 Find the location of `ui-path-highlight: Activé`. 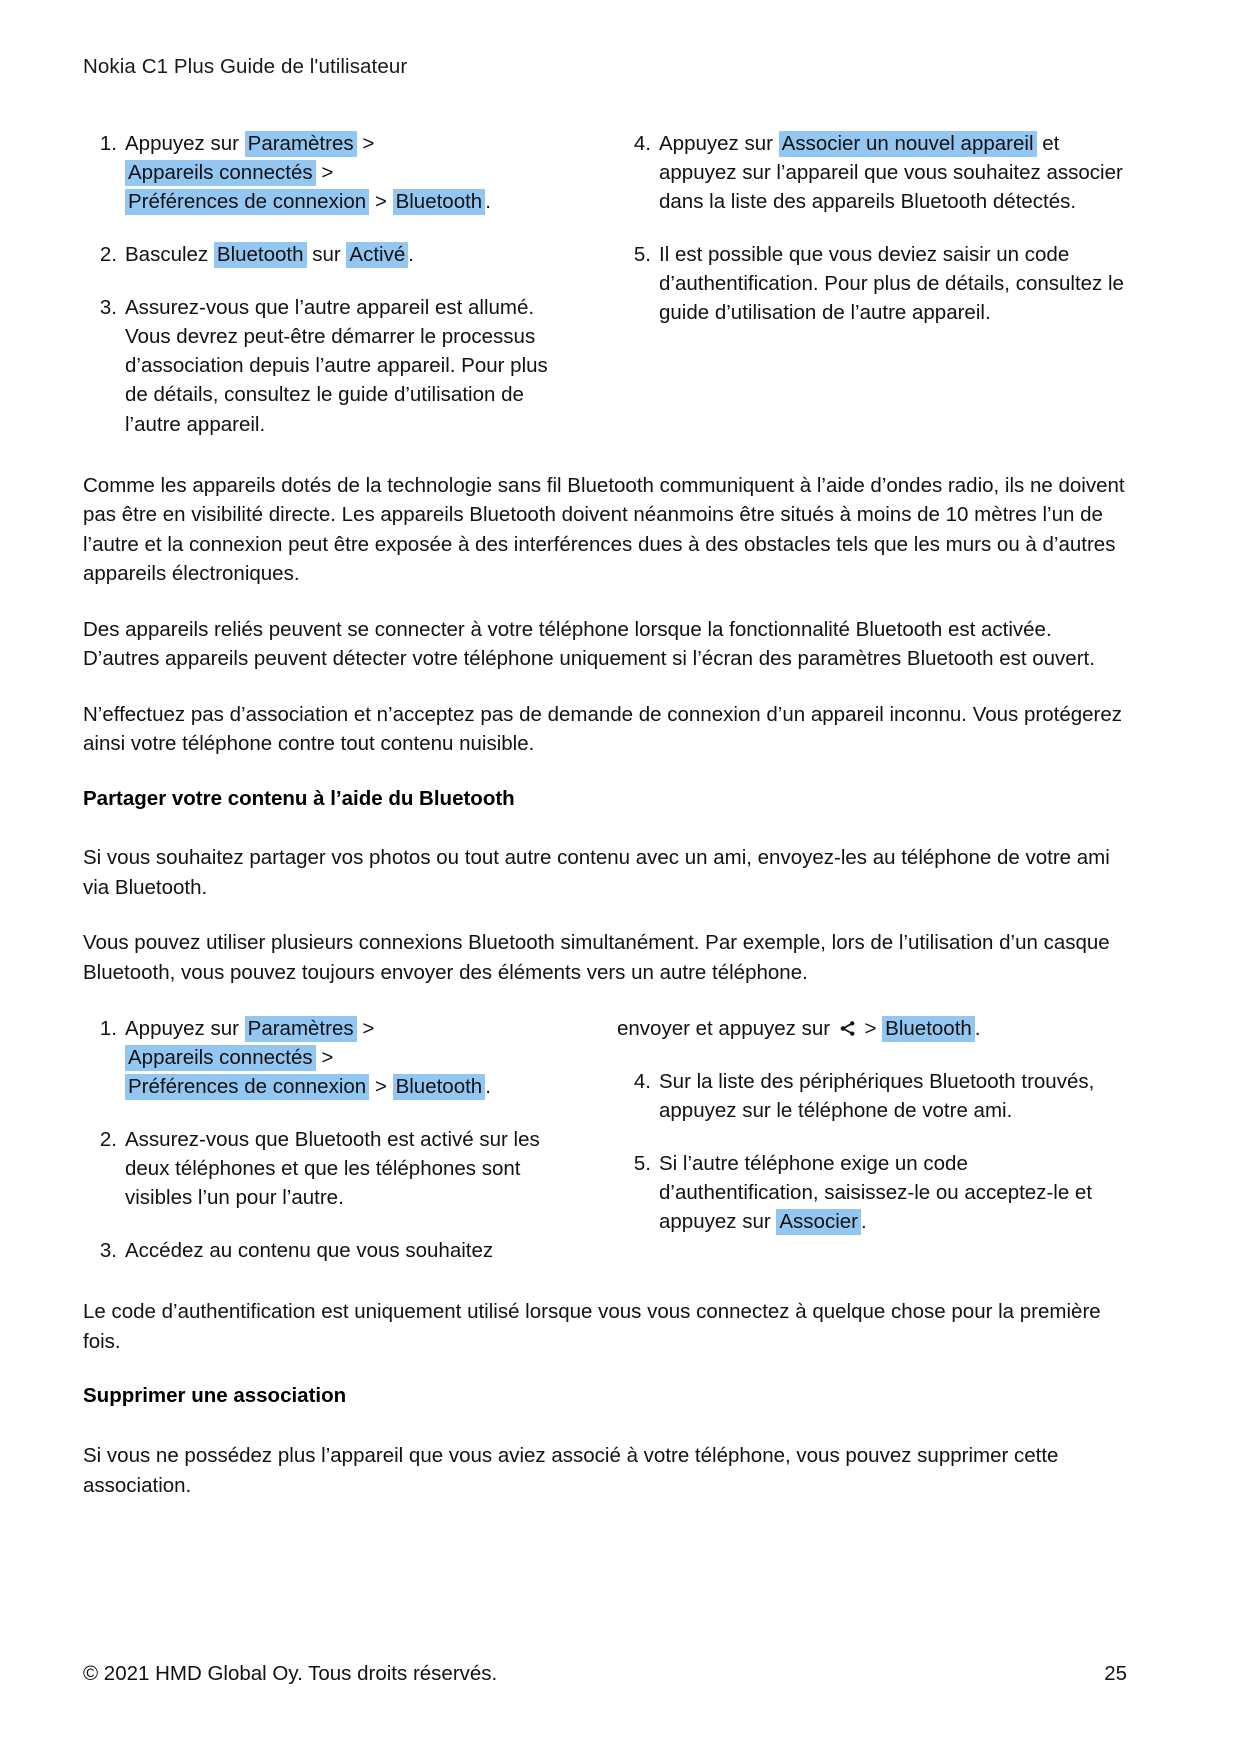

ui-path-highlight: Activé is located at coordinates (377, 254).